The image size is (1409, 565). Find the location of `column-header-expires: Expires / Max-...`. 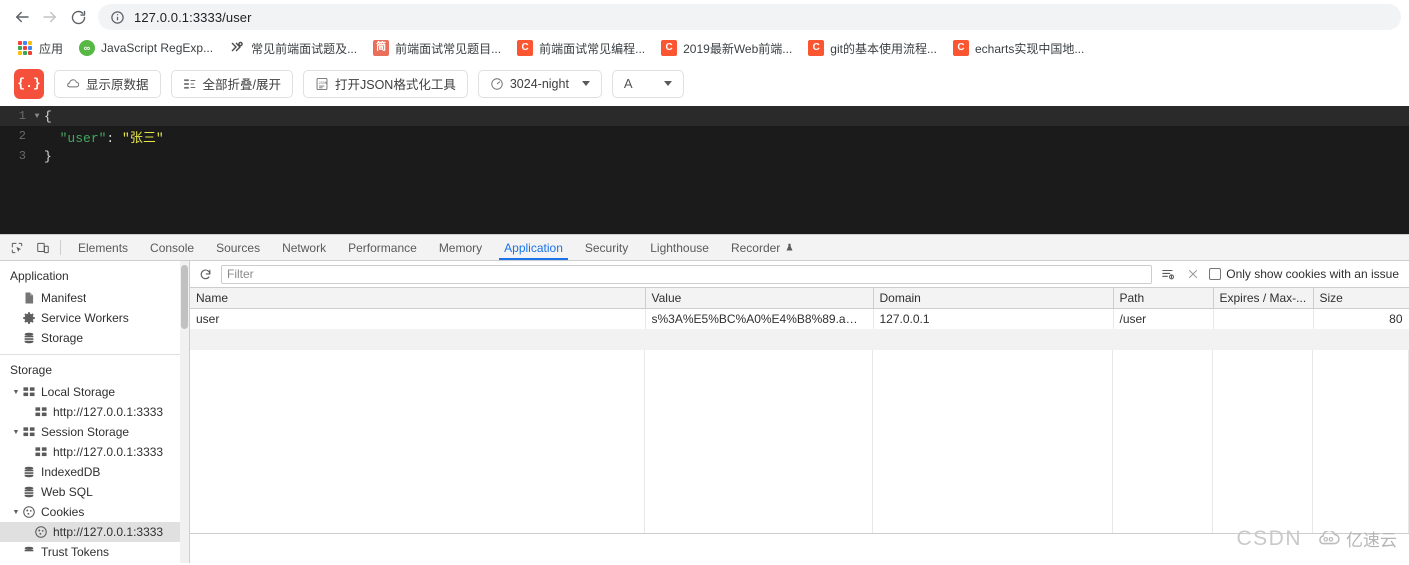

column-header-expires: Expires / Max-... is located at coordinates (1263, 298).